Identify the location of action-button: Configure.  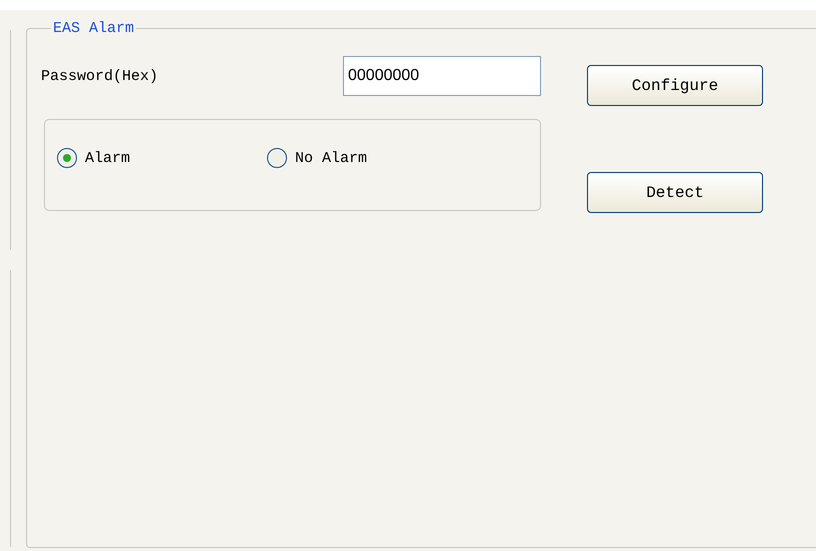
(675, 85).